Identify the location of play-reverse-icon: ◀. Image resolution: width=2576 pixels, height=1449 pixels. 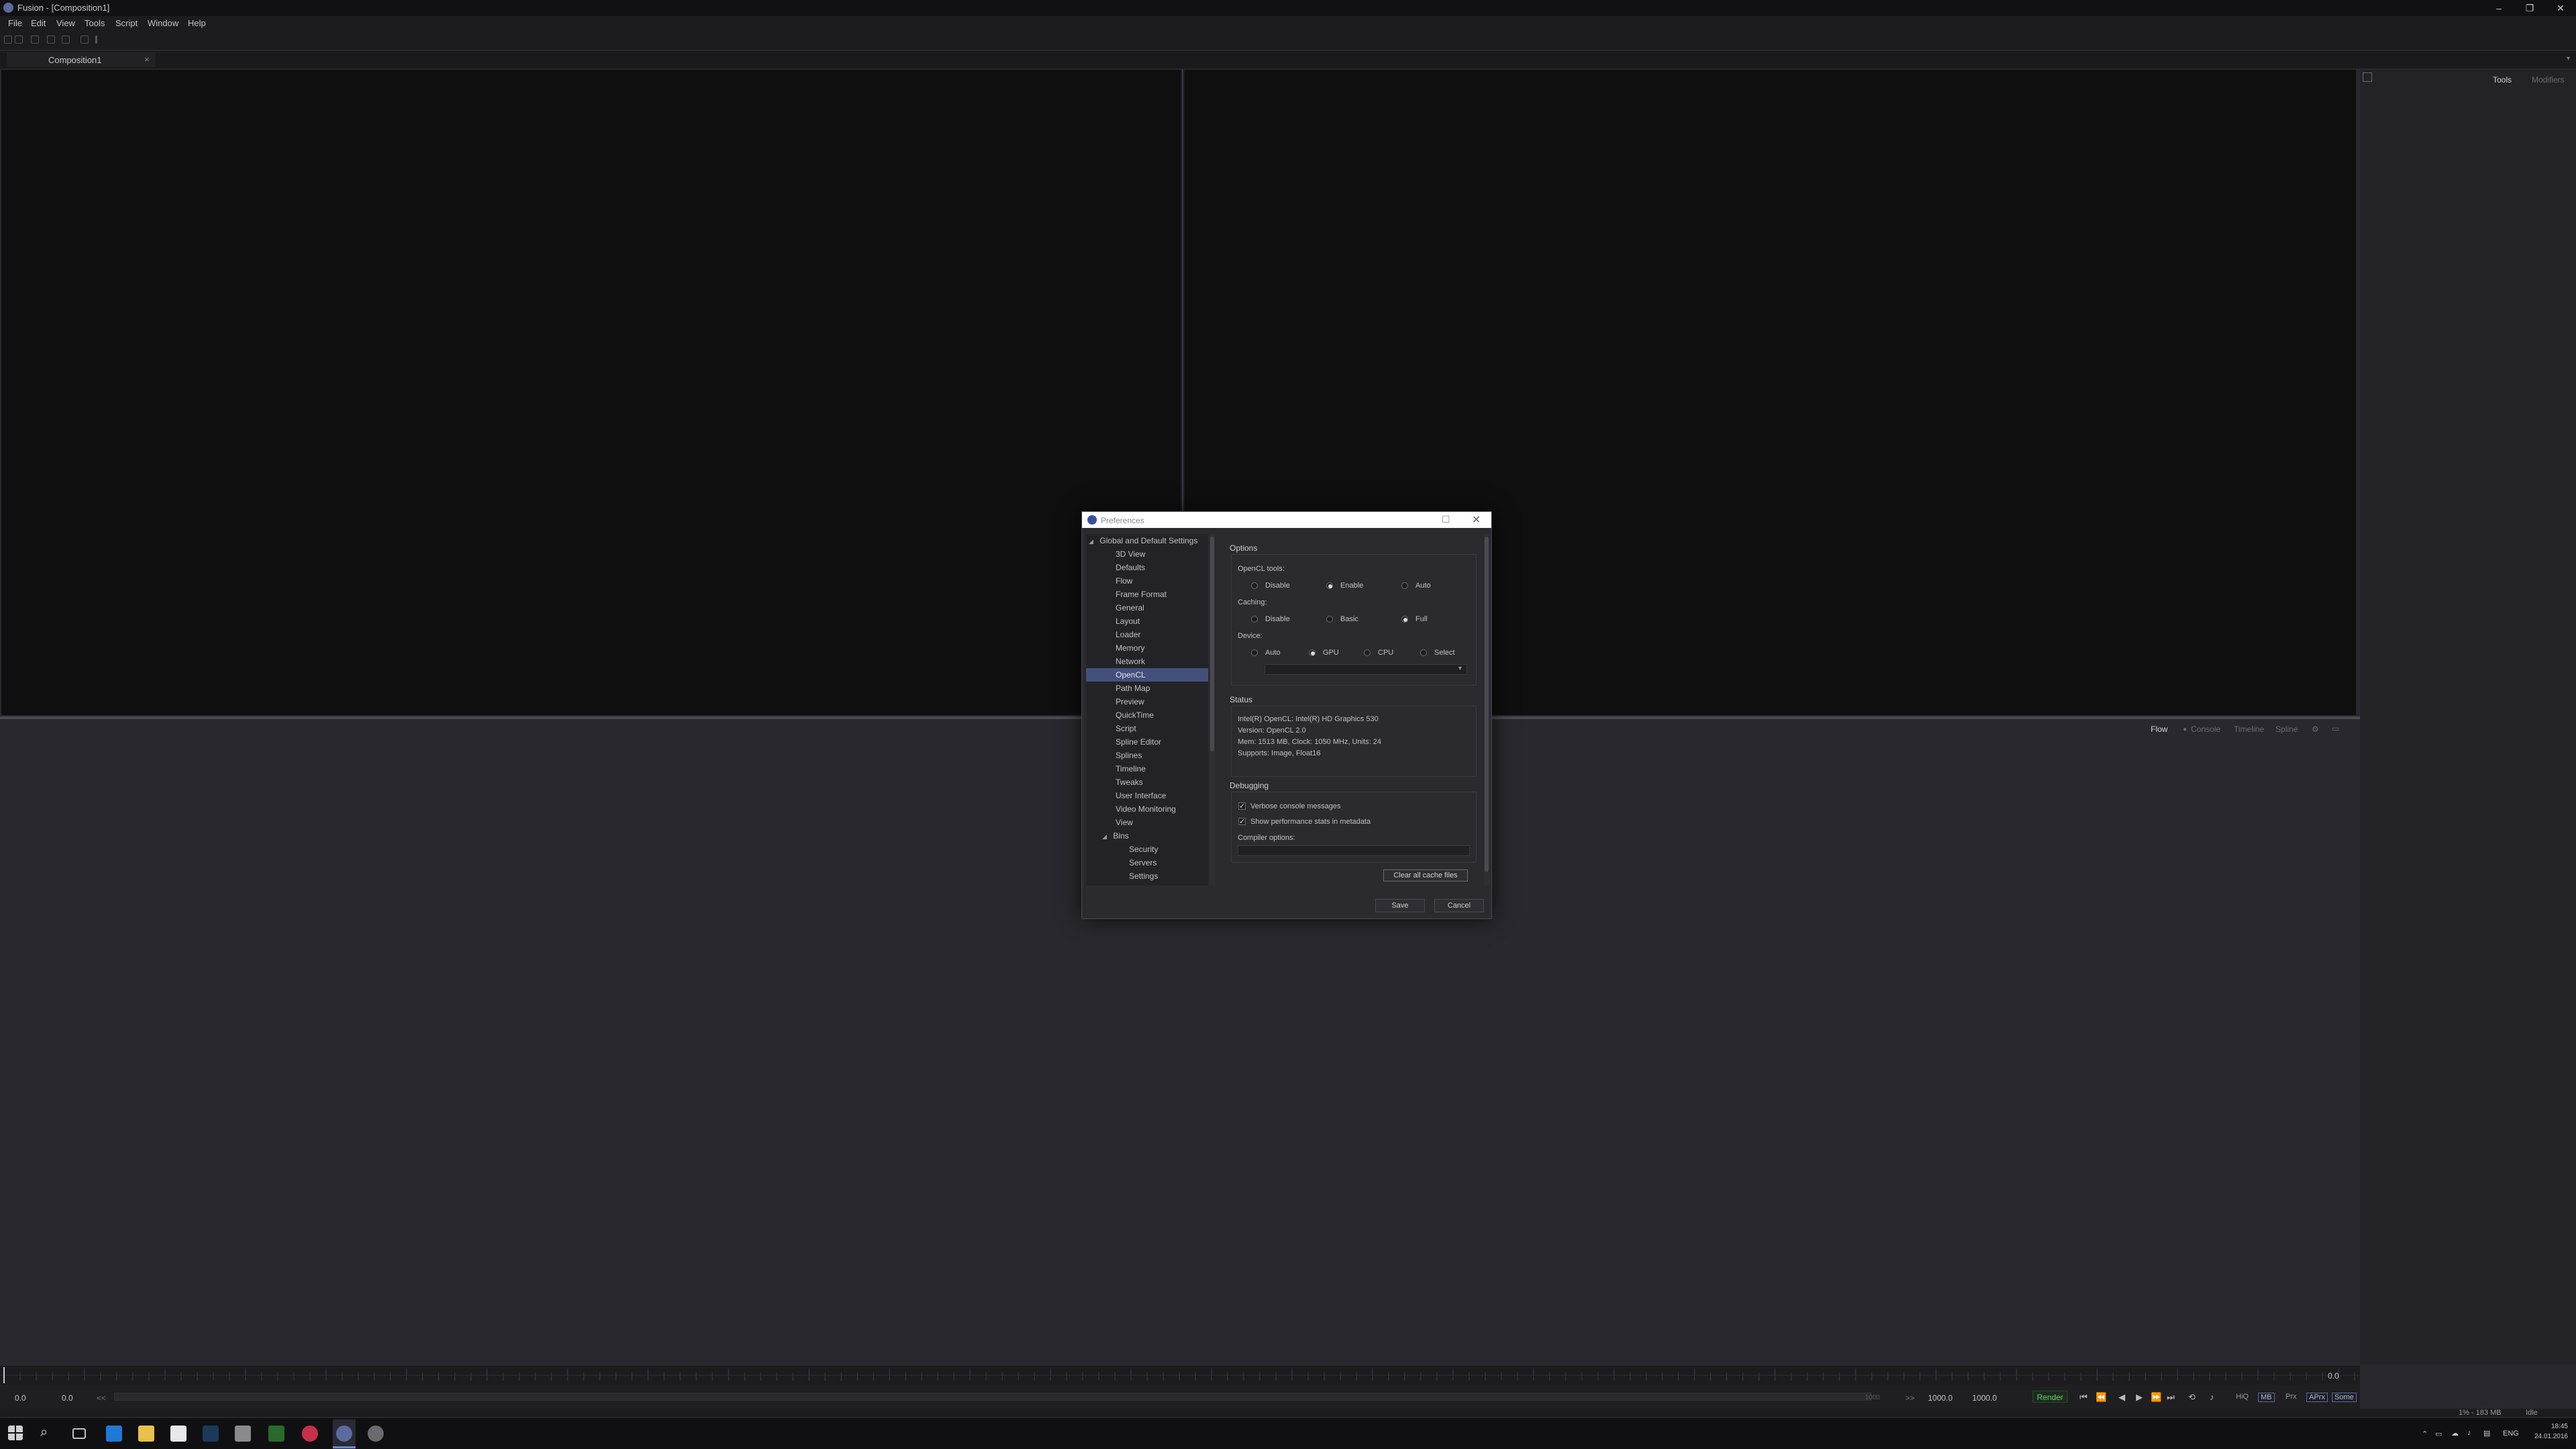
(2121, 1397).